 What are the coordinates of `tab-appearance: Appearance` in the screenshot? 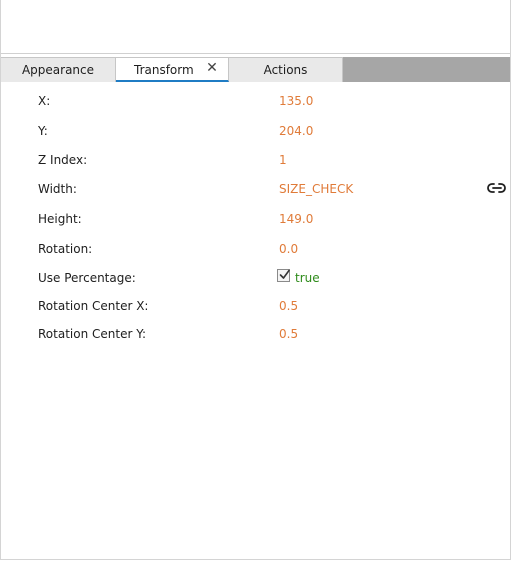 It's located at (58, 69).